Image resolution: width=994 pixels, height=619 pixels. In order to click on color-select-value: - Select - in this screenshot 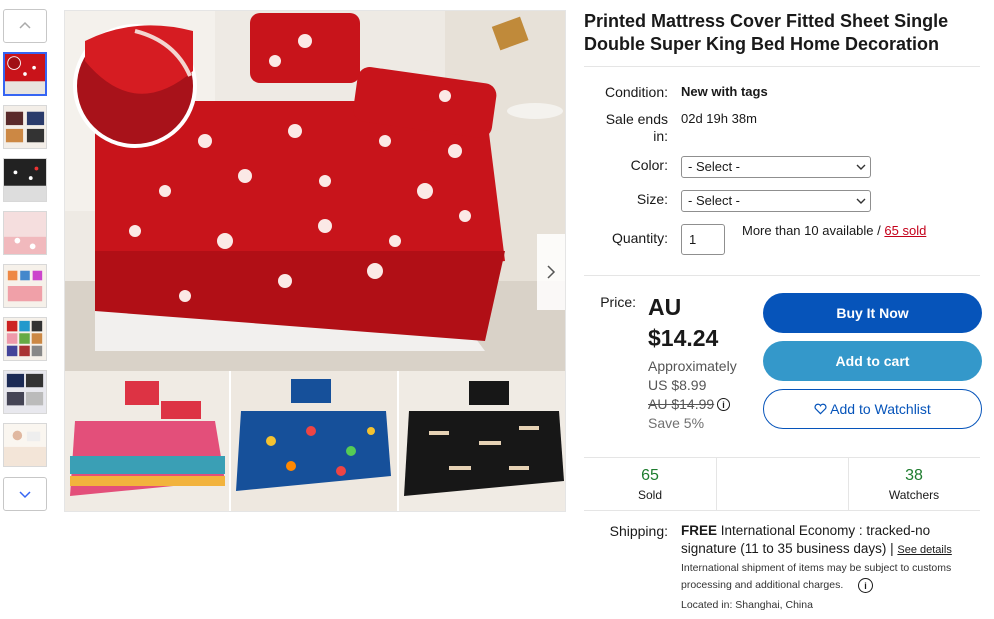, I will do `click(714, 166)`.